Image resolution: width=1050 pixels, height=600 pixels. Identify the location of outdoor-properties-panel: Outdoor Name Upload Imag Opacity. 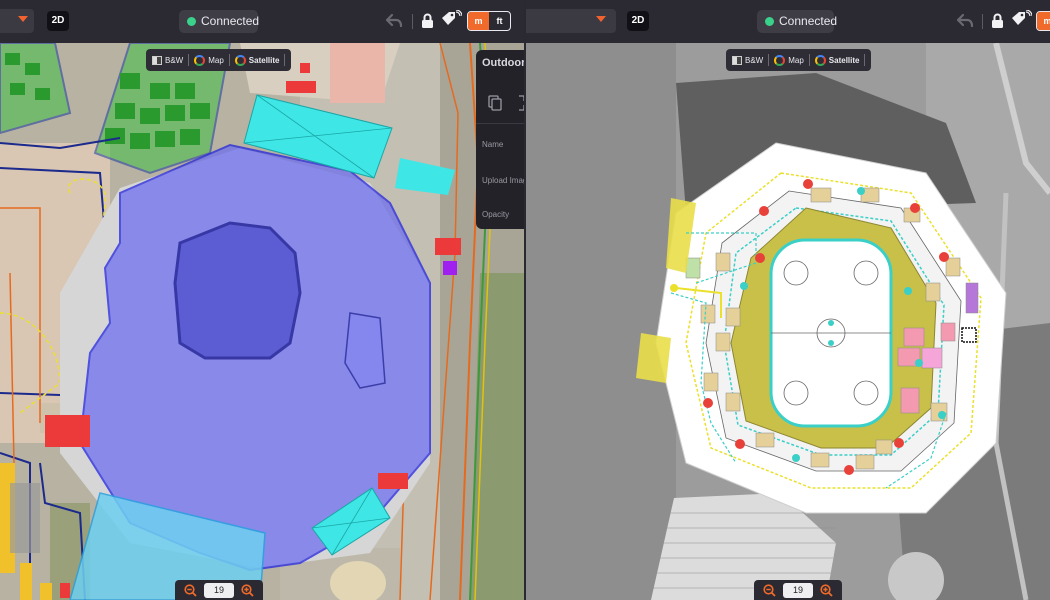
(500, 139).